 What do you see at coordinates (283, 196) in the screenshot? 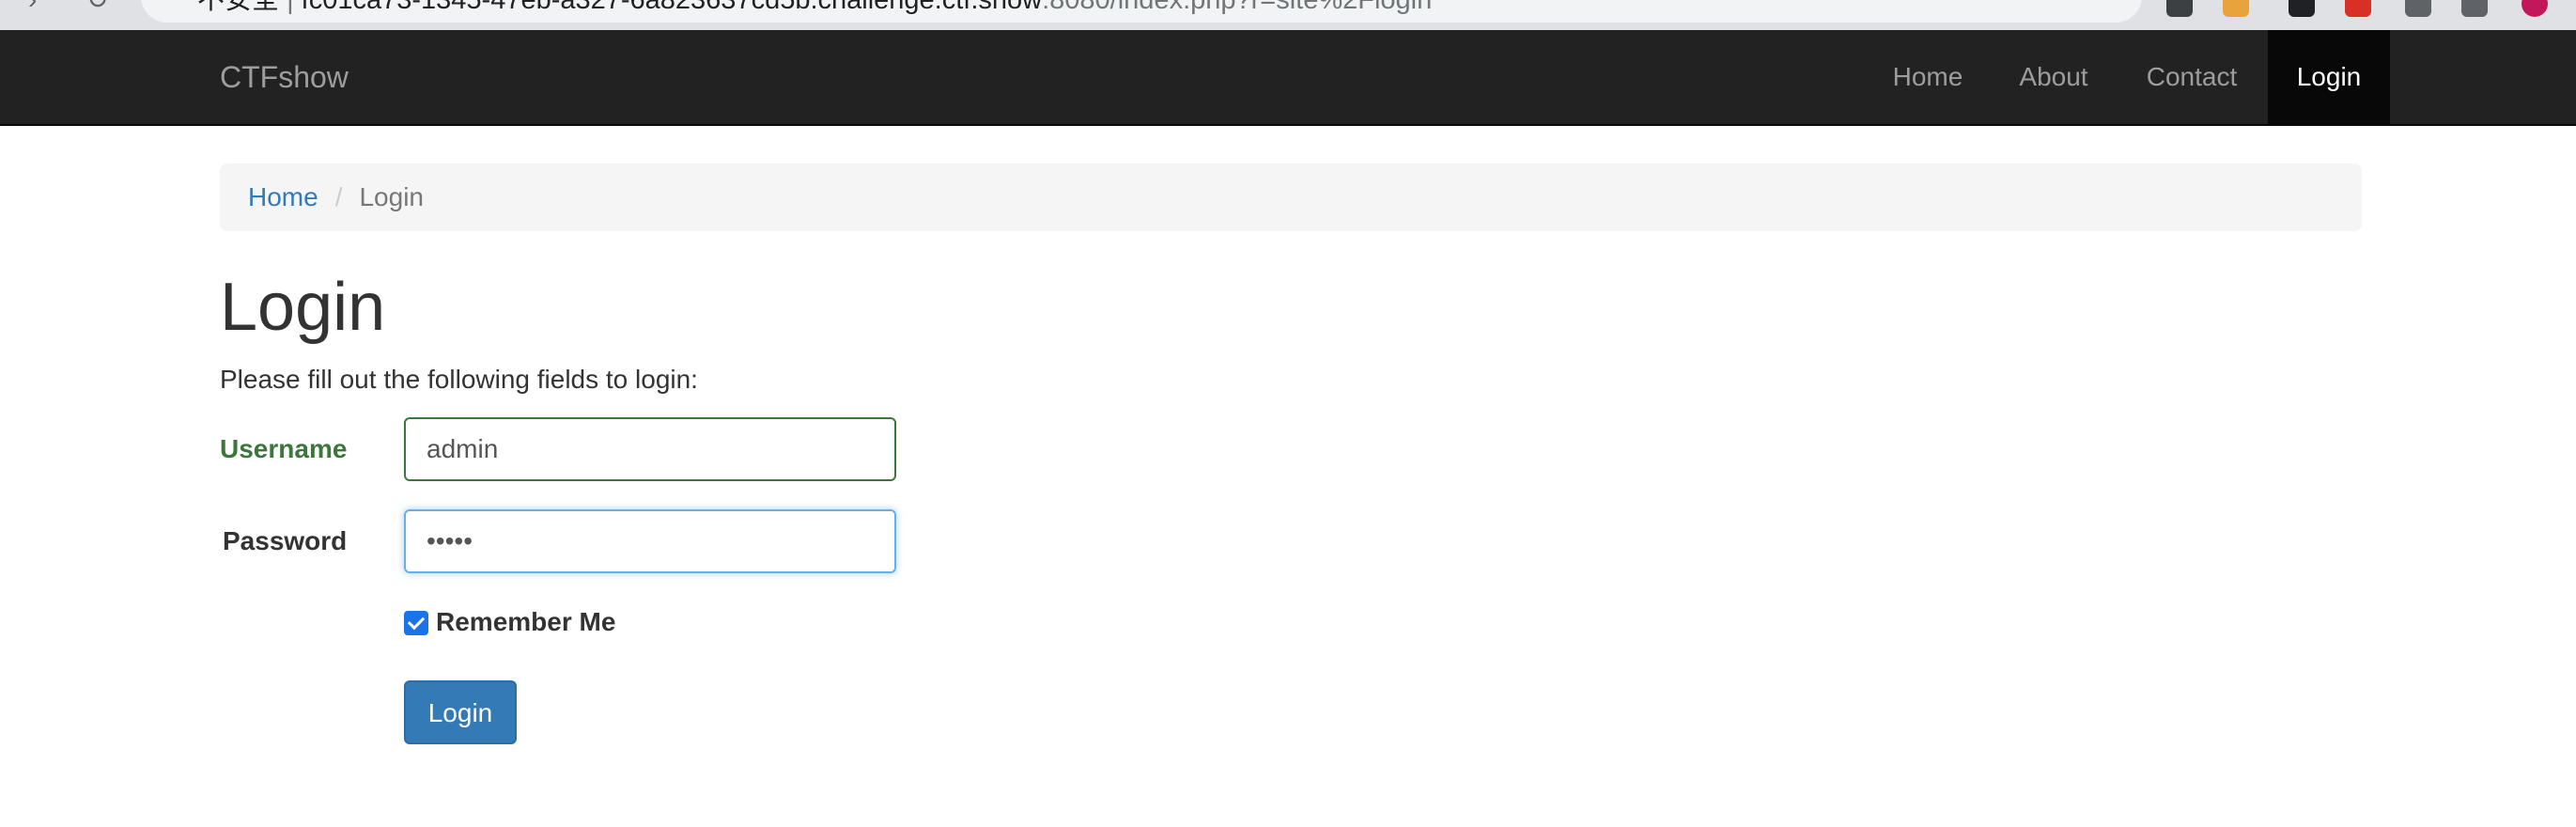
I see `breadcrumb-home-link: Home` at bounding box center [283, 196].